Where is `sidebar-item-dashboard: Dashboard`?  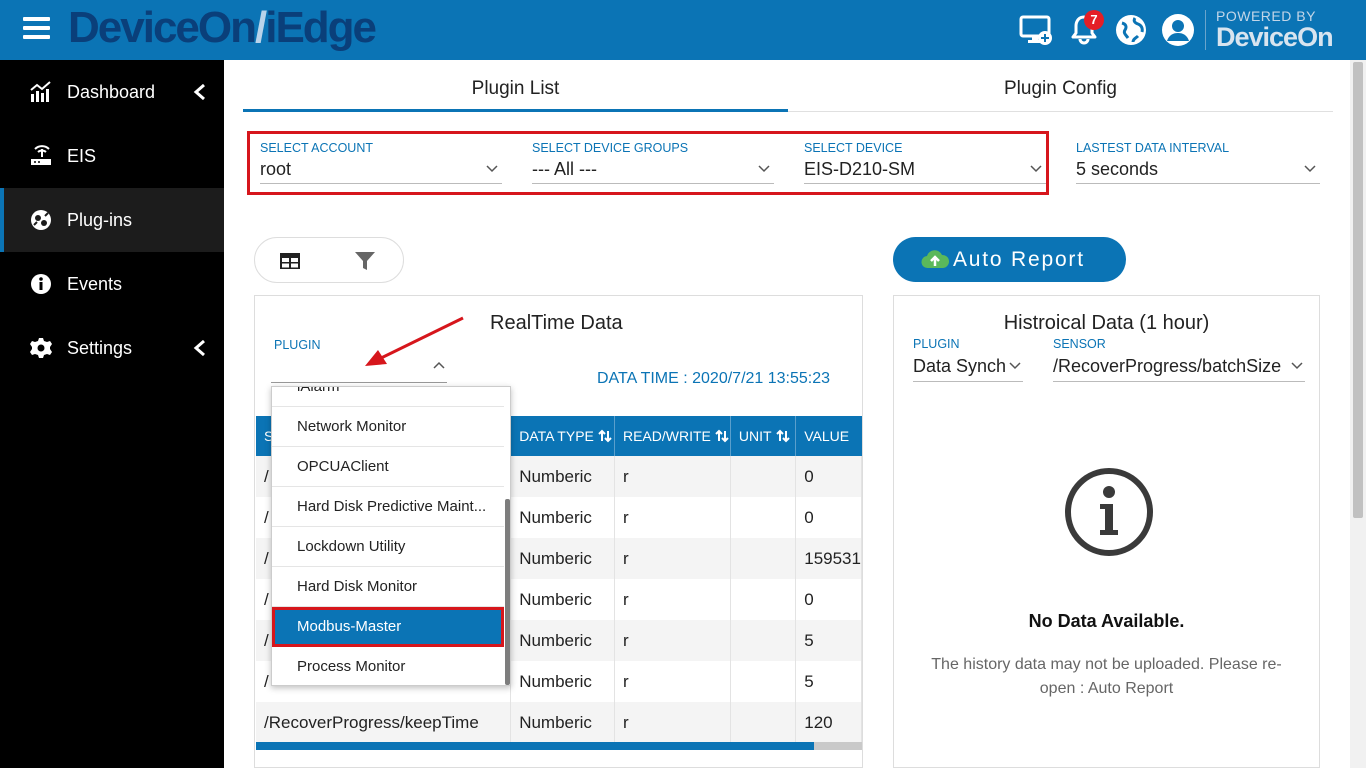
sidebar-item-dashboard: Dashboard is located at coordinates (112, 92).